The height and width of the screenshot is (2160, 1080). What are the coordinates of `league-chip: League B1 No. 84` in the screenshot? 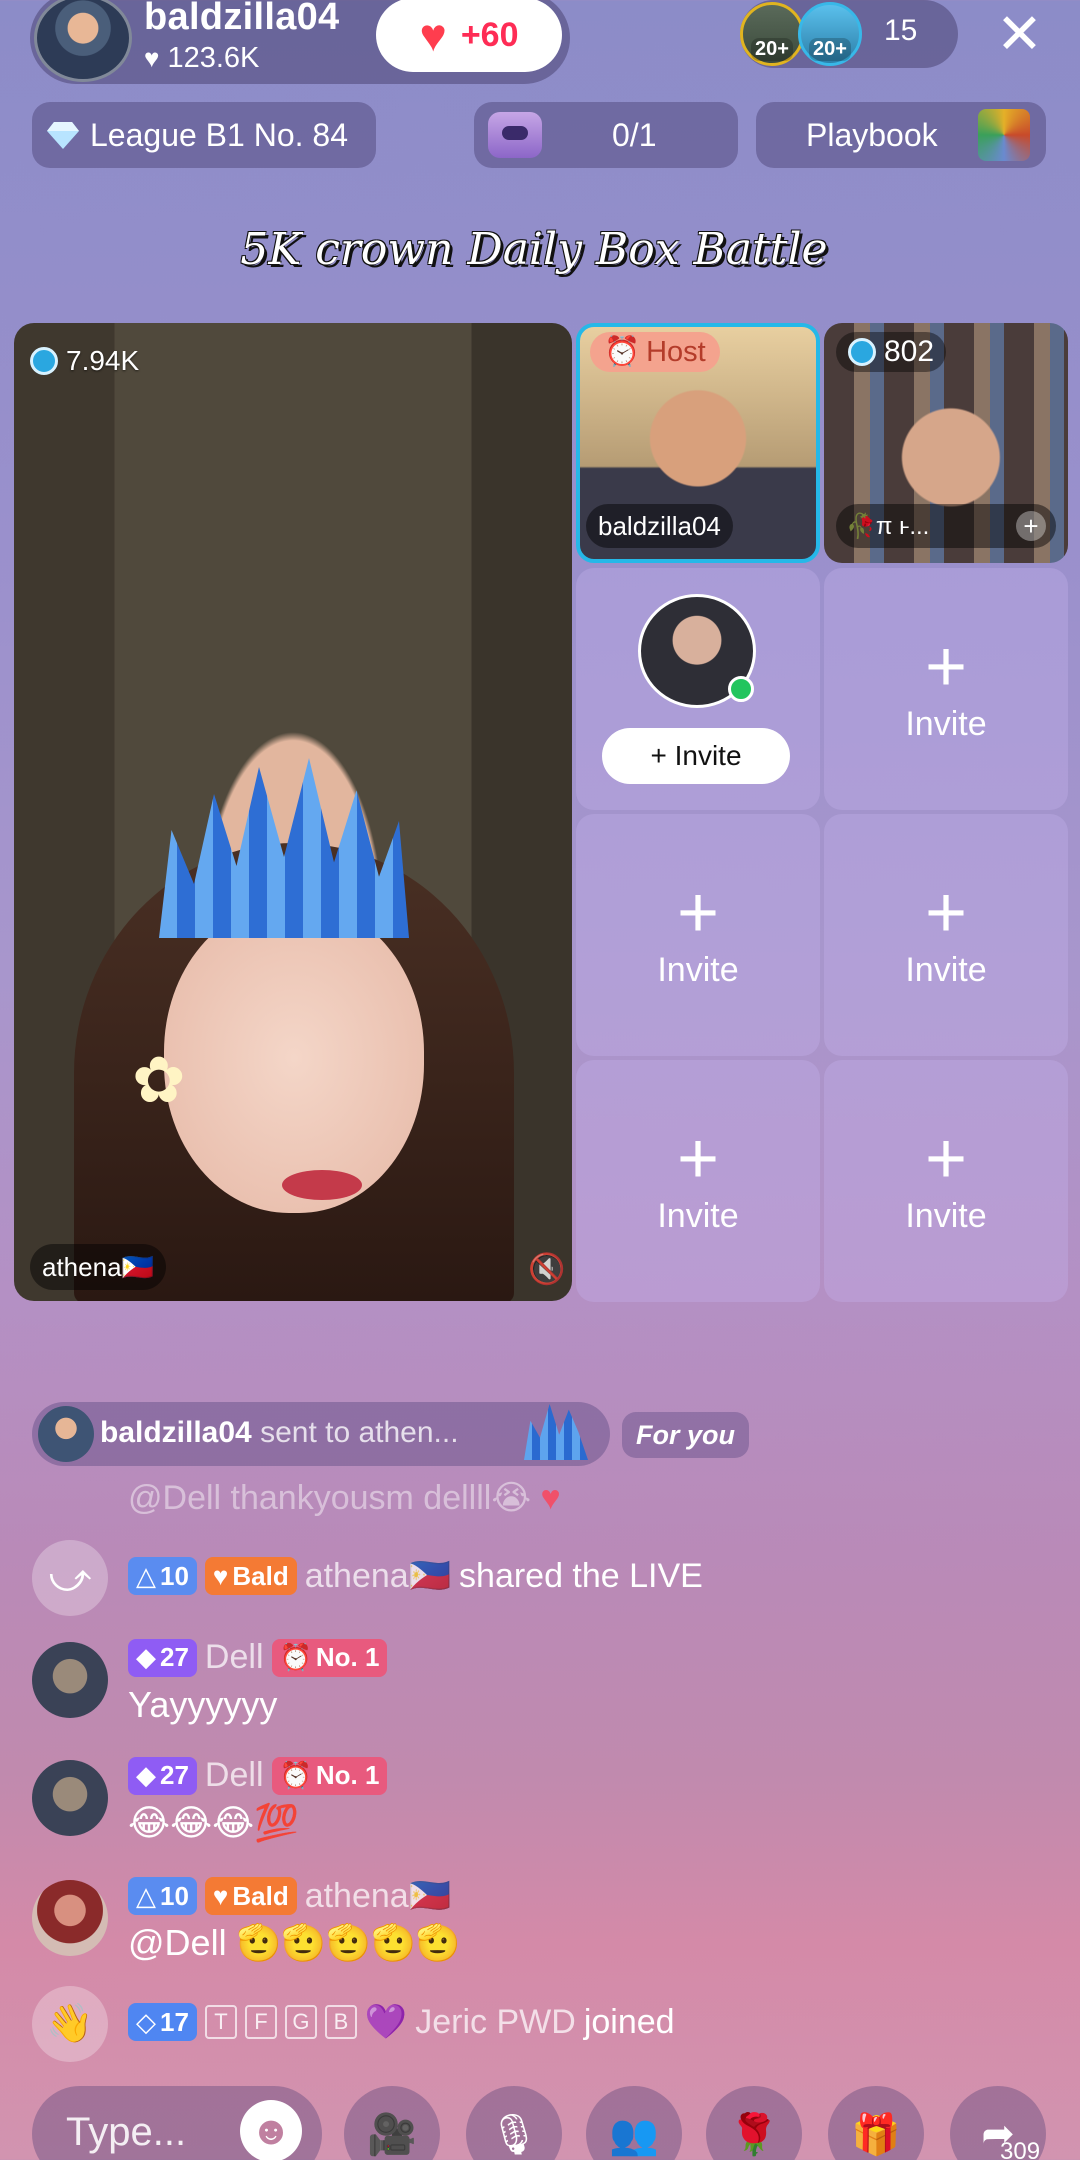 It's located at (204, 135).